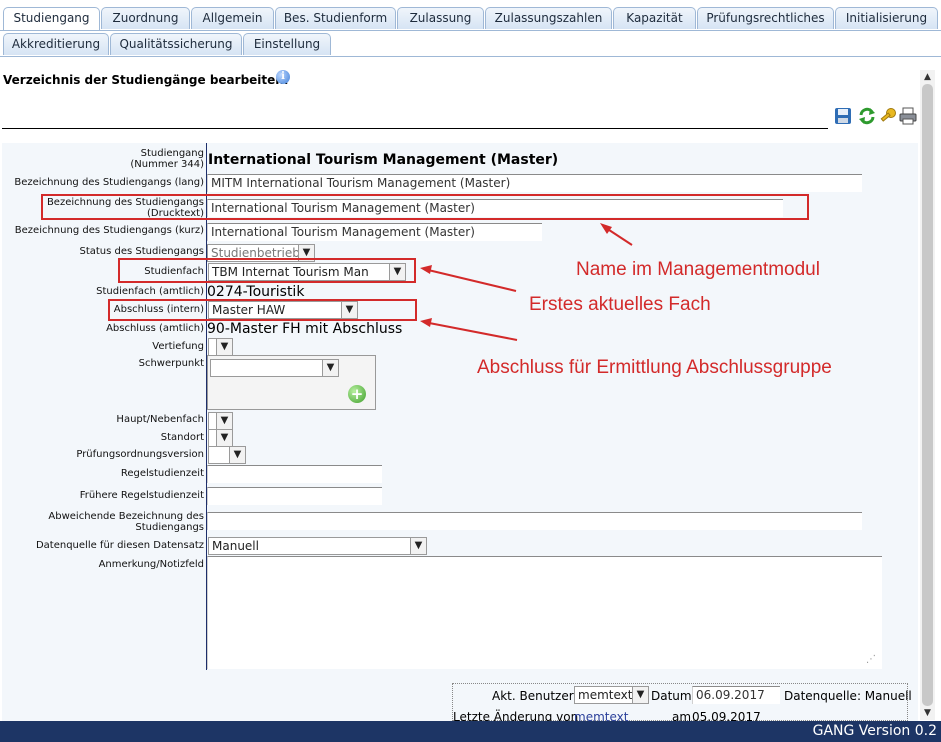 This screenshot has width=941, height=742. I want to click on scroll-up-icon: ▲, so click(927, 77).